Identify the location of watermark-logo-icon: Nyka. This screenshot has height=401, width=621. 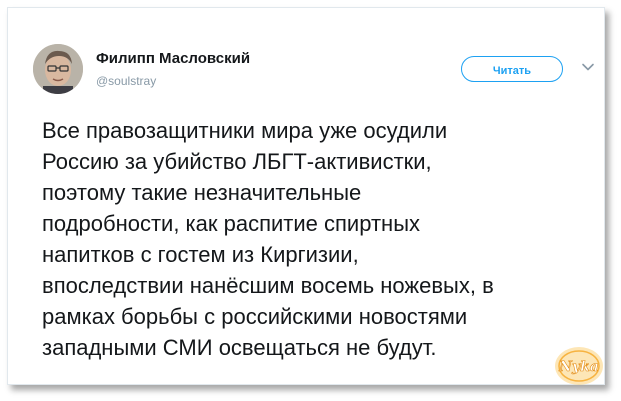
(579, 366).